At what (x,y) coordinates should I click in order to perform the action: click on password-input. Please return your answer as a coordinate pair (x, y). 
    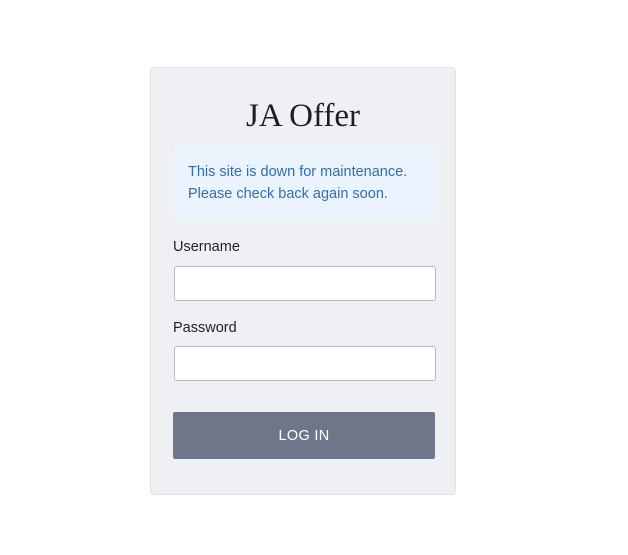
    Looking at the image, I should click on (305, 363).